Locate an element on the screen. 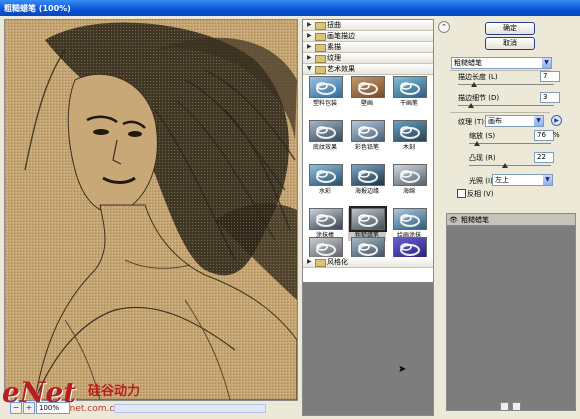  category-distort: ▶ 扭曲 is located at coordinates (368, 25).